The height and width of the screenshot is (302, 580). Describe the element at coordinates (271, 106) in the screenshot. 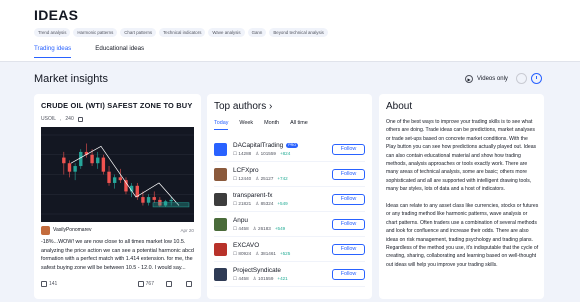

I see `chevron-right-icon: ›` at that location.